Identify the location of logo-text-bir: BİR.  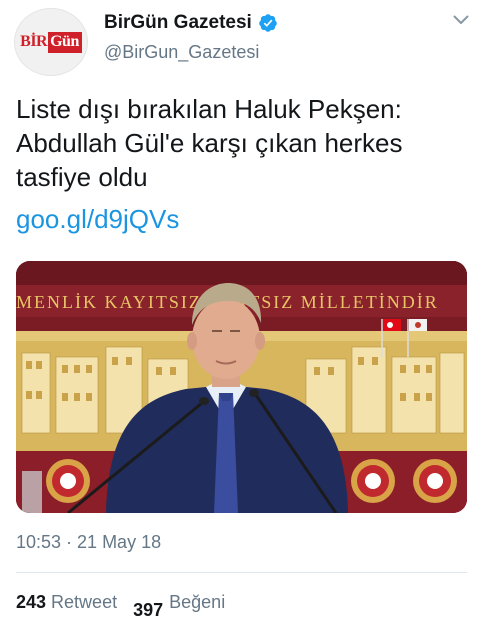
(34, 41).